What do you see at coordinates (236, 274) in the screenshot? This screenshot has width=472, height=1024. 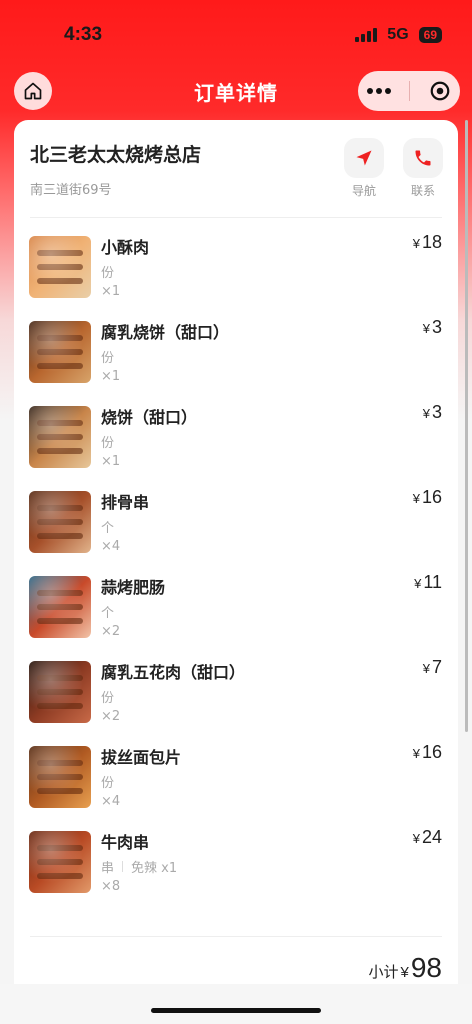 I see `list-item: 小酥肉份 ×1 ¥18` at bounding box center [236, 274].